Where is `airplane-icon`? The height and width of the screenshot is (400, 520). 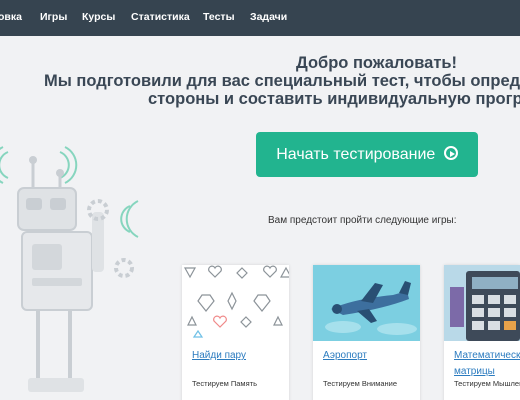
airplane-icon is located at coordinates (366, 303).